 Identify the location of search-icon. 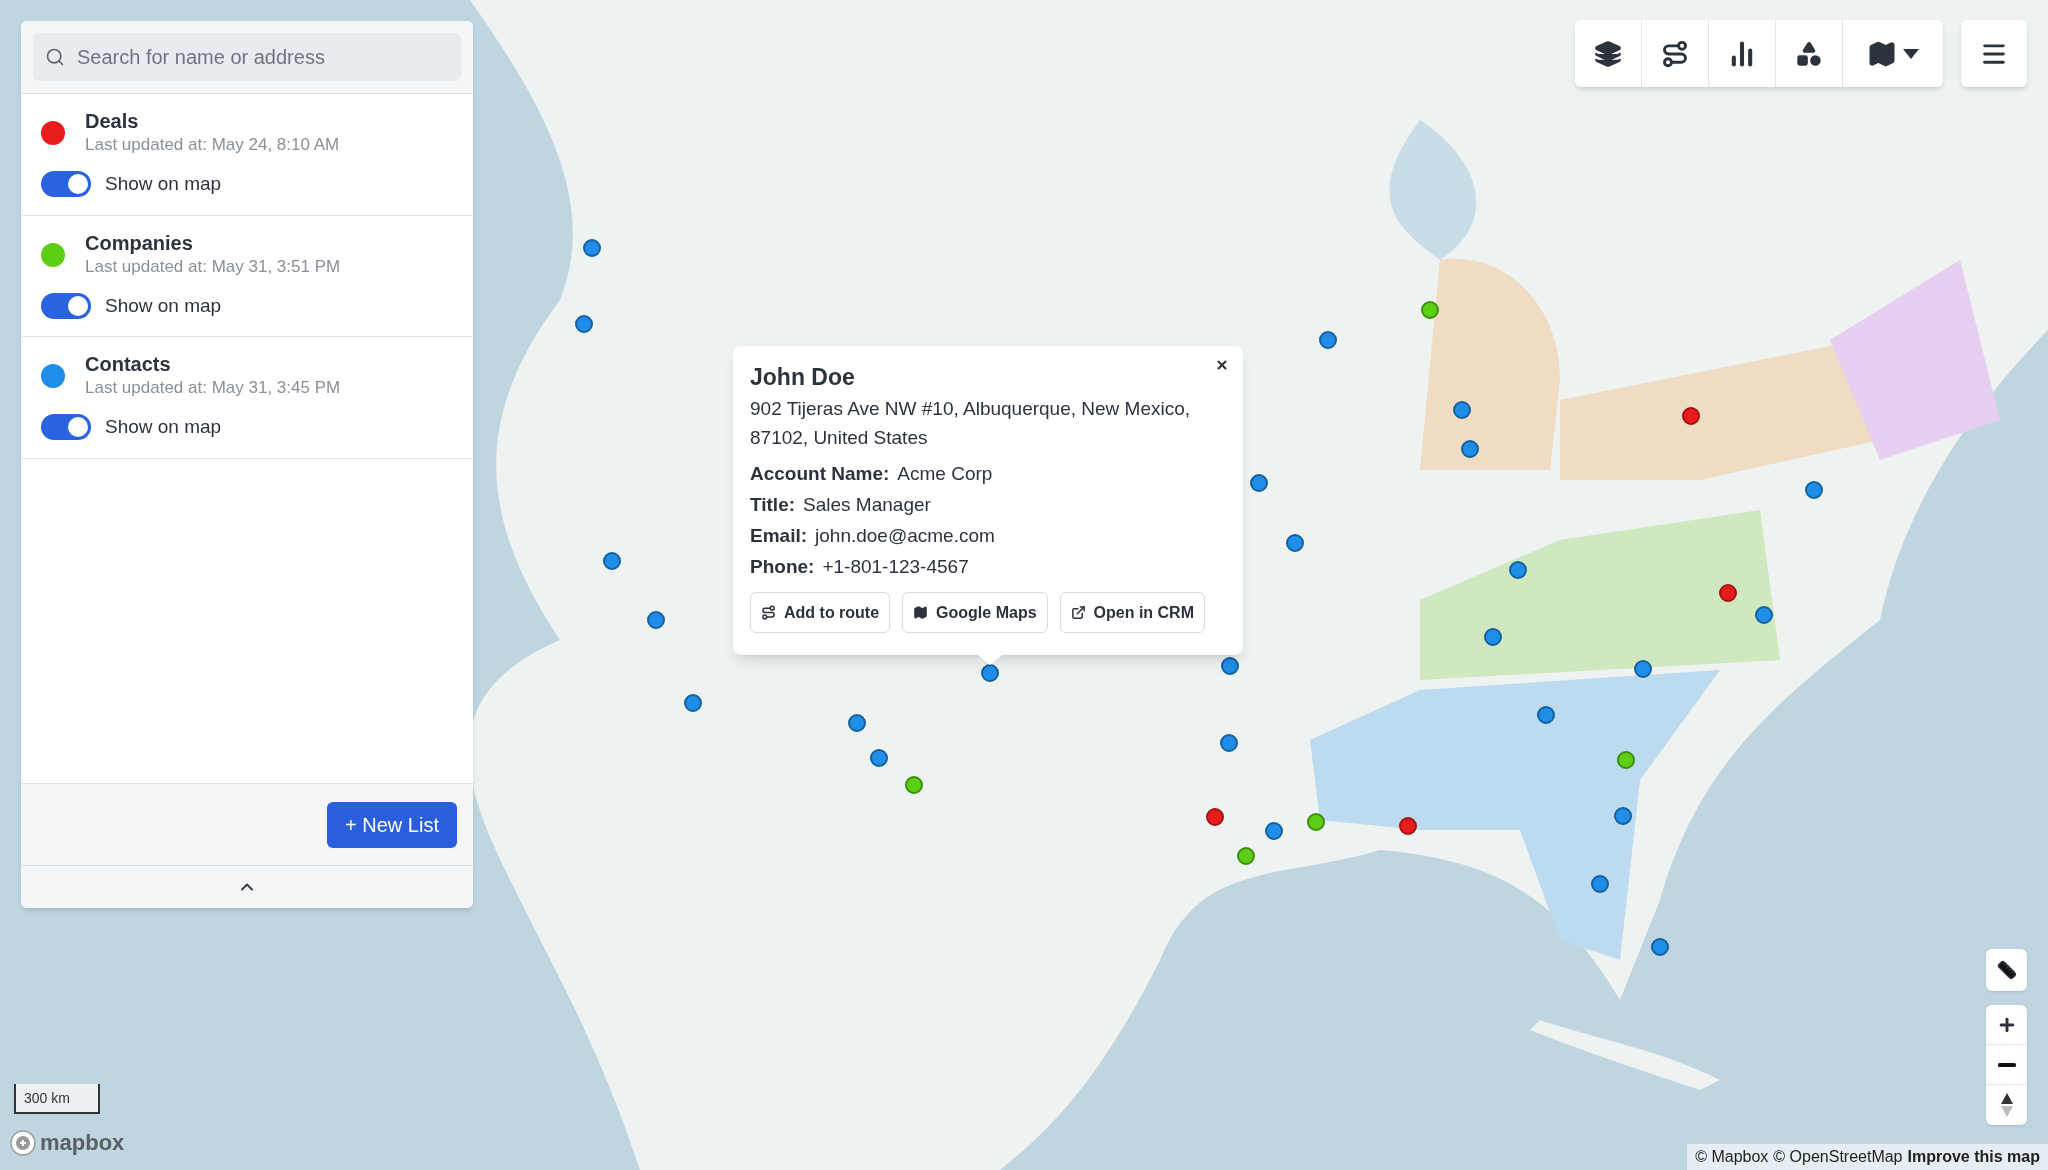
(55, 57).